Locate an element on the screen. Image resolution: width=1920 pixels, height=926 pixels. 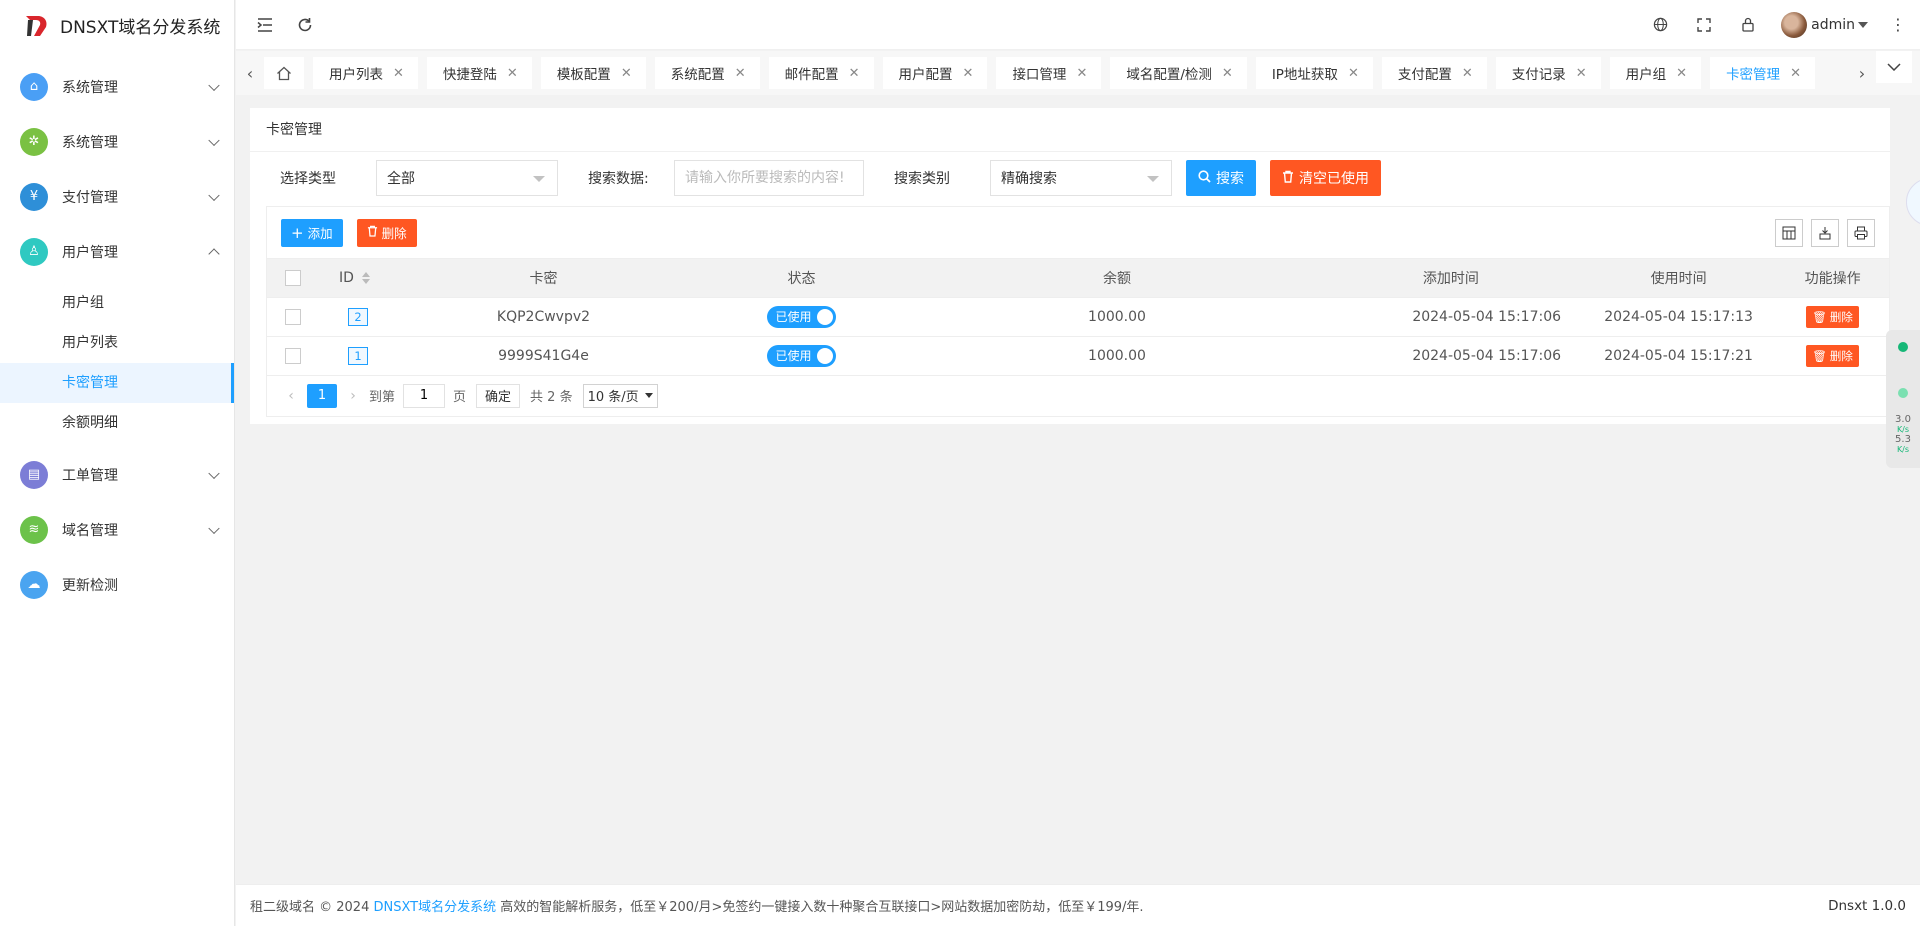
side-float-button is located at coordinates (1913, 202).